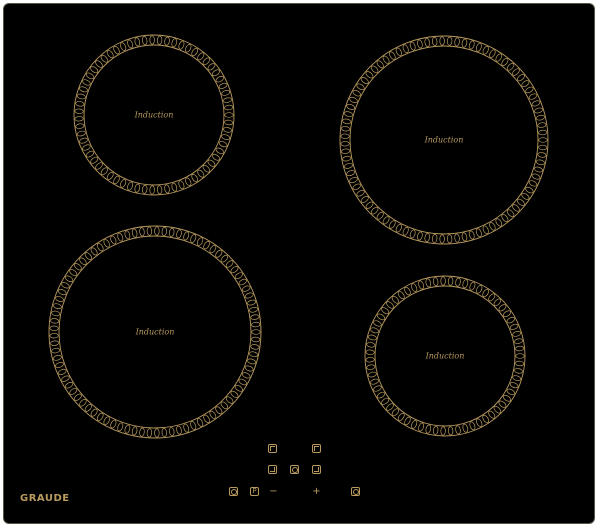 The height and width of the screenshot is (529, 600). Describe the element at coordinates (254, 491) in the screenshot. I see `pause-button: P` at that location.